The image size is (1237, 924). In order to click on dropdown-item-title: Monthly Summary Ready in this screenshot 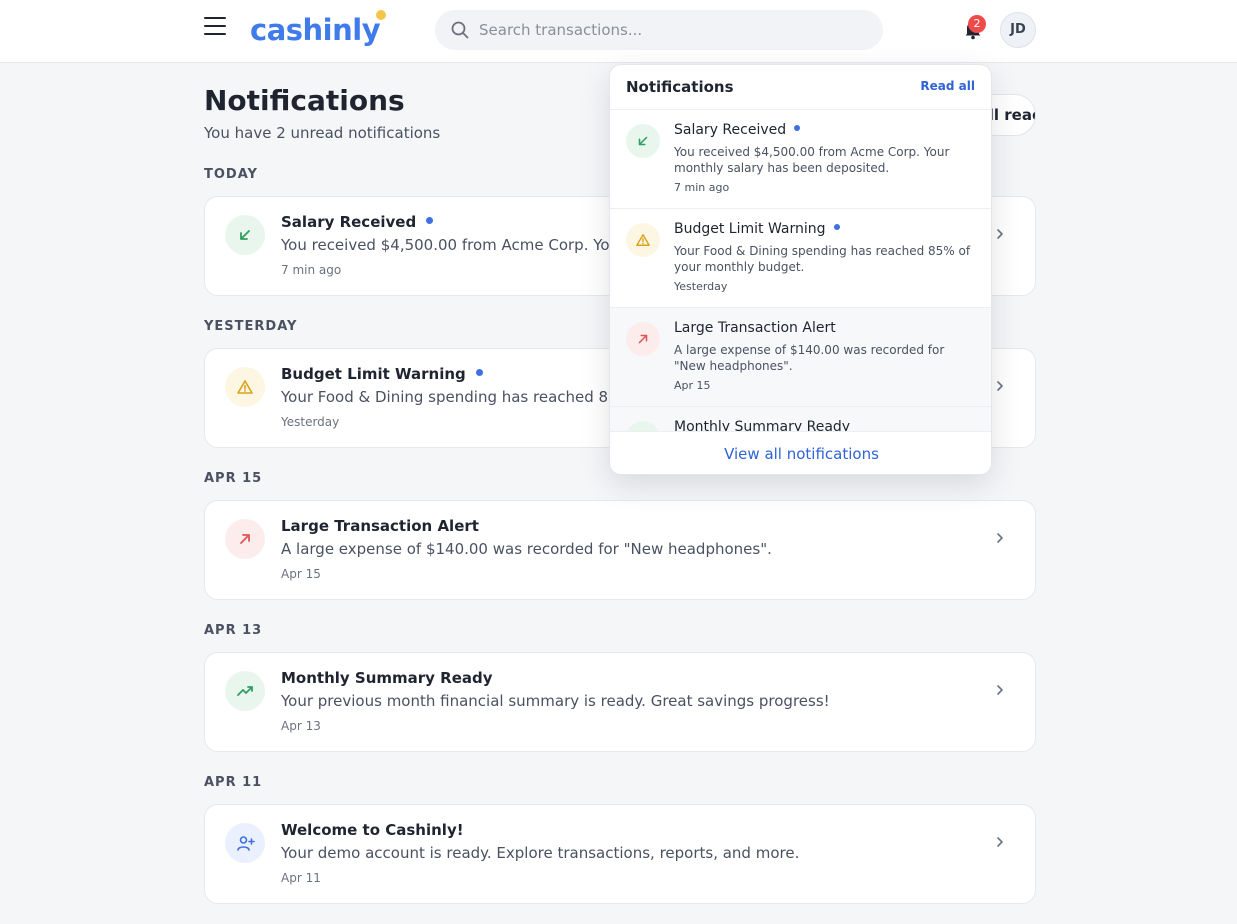, I will do `click(762, 425)`.